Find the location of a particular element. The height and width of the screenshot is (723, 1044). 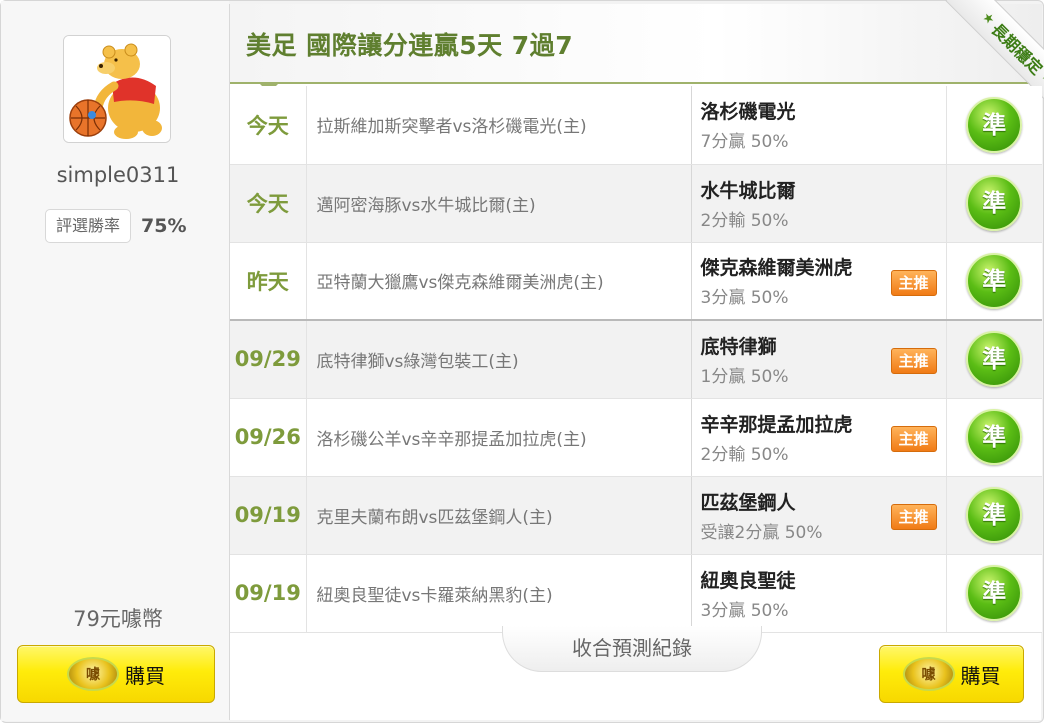

price-label: 79元噱幣 is located at coordinates (118, 619).